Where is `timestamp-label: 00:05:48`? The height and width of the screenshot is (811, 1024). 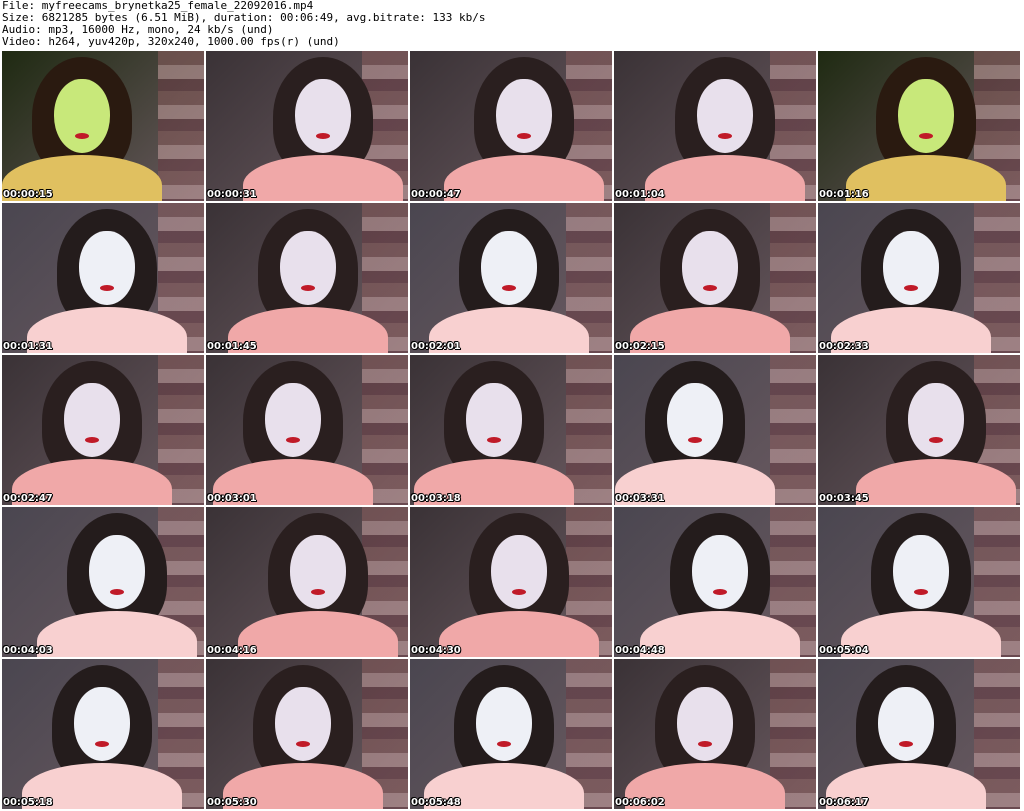
timestamp-label: 00:05:48 is located at coordinates (436, 802).